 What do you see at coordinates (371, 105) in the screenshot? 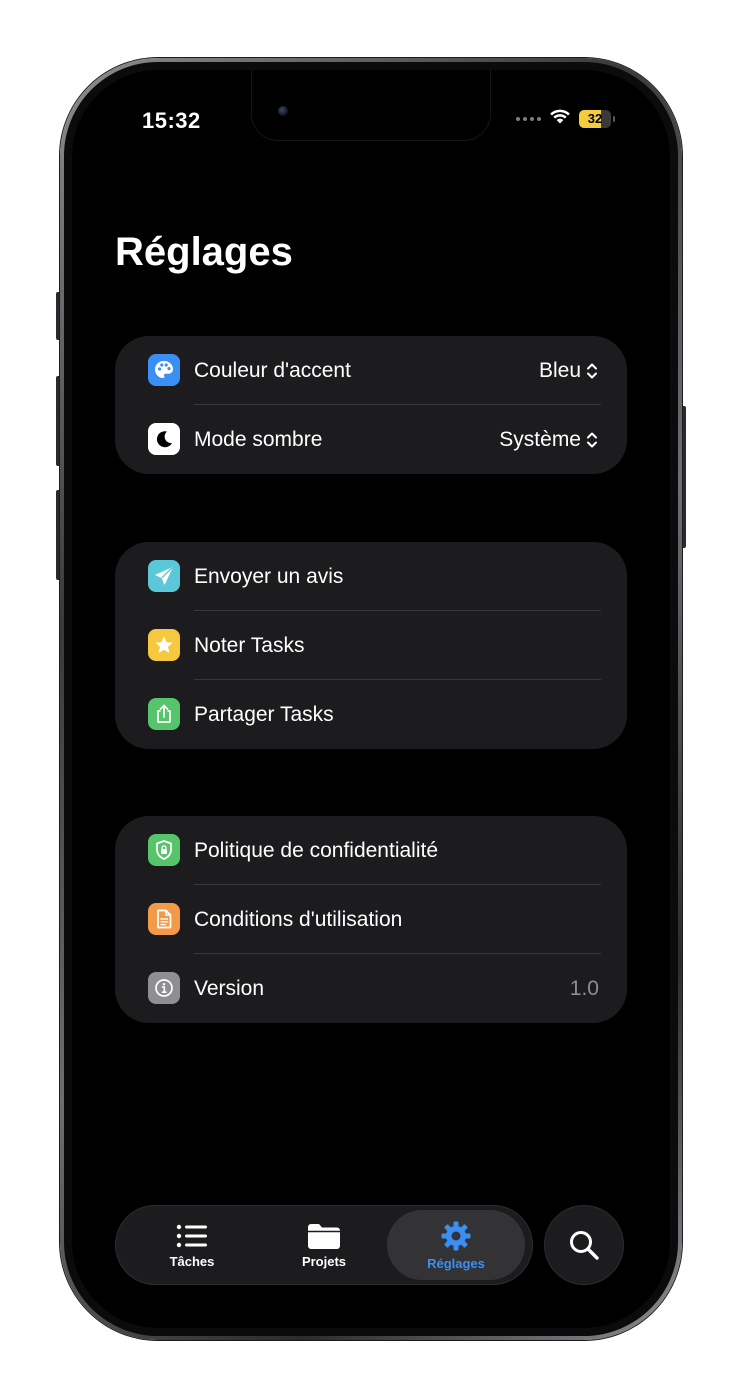
I see `notch` at bounding box center [371, 105].